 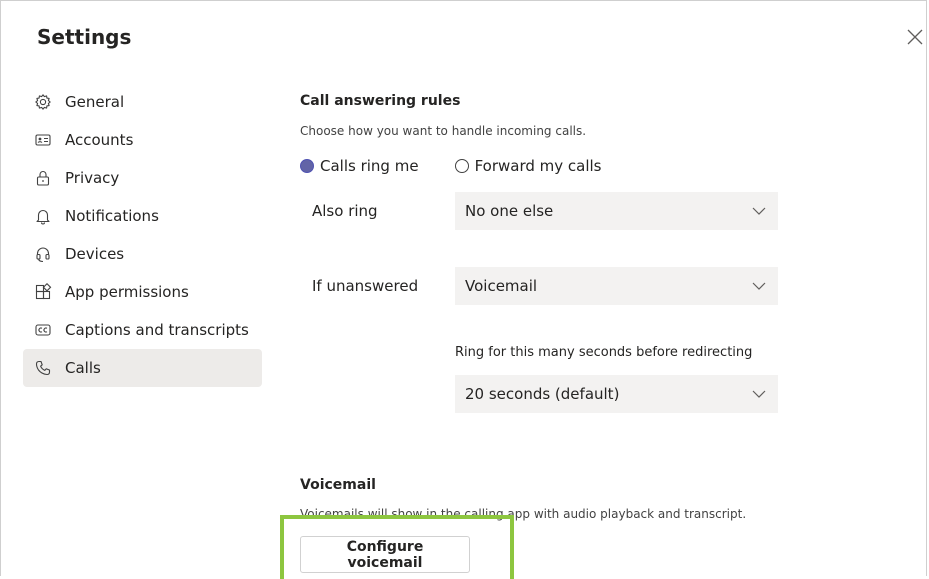 I want to click on dropdown-value: Voicemail, so click(x=501, y=286).